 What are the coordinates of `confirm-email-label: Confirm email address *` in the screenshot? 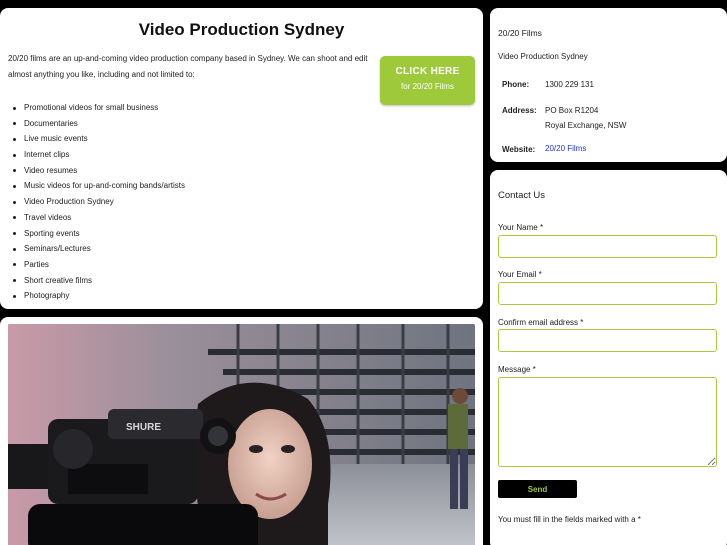 It's located at (541, 322).